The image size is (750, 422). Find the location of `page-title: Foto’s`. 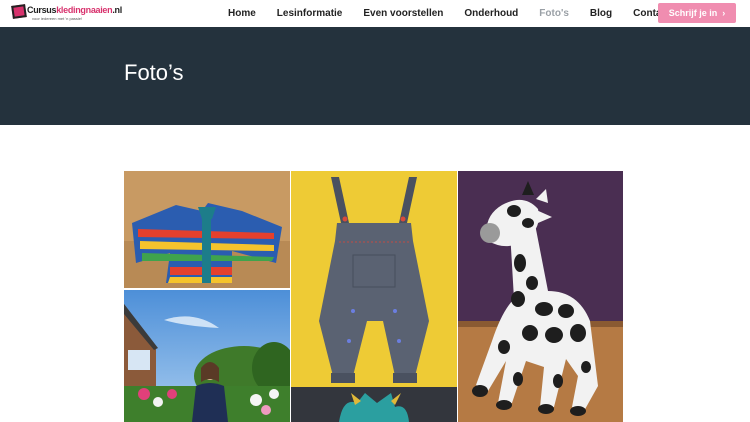

page-title: Foto’s is located at coordinates (154, 72).